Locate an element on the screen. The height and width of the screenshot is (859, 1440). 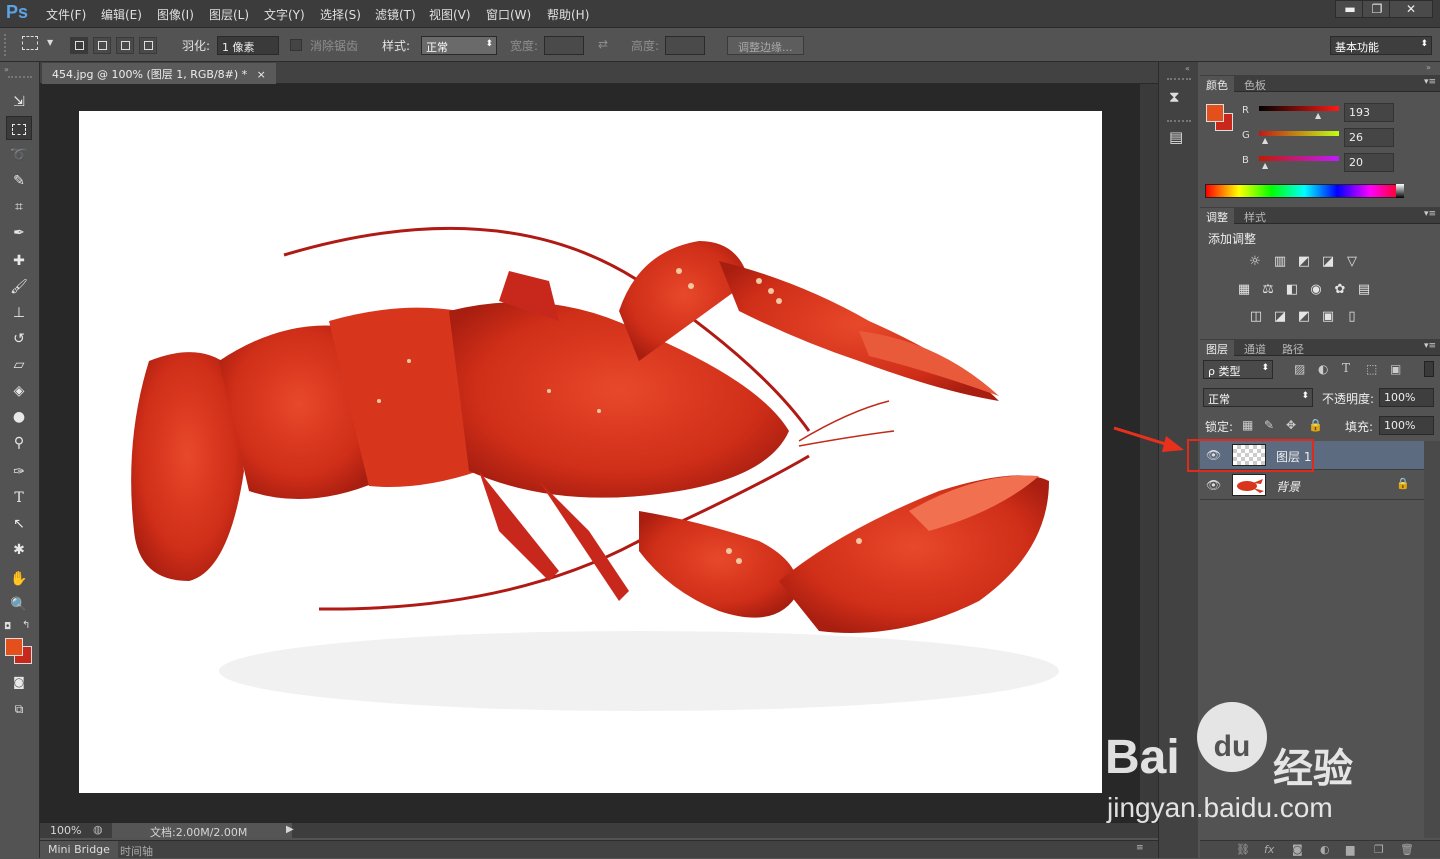
height-input is located at coordinates (685, 45).